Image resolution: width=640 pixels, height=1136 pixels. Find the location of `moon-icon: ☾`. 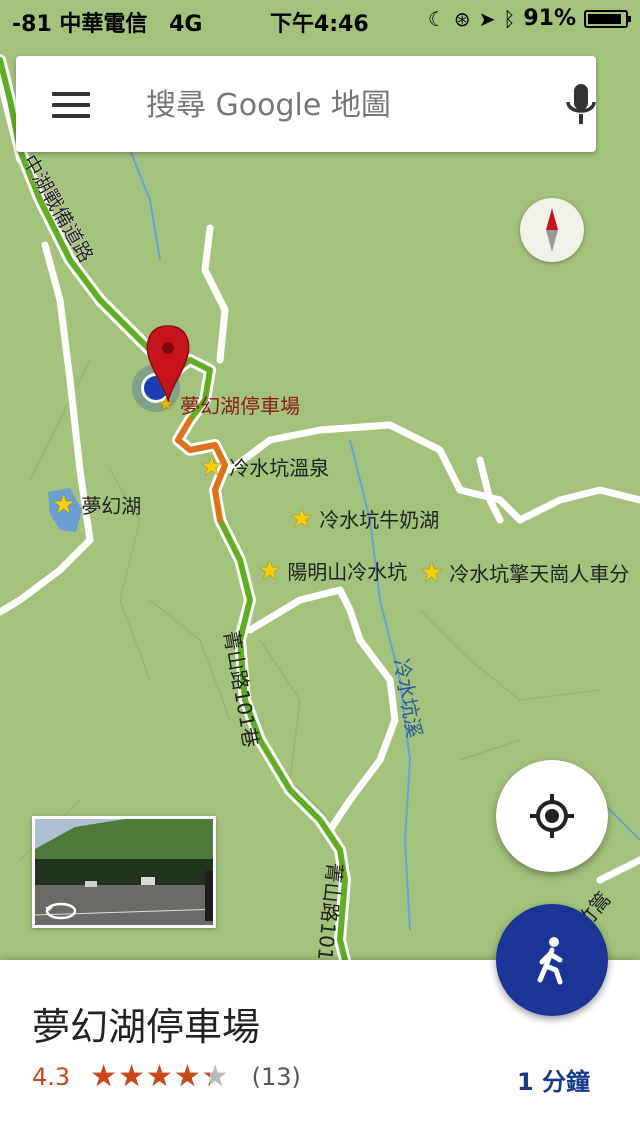

moon-icon: ☾ is located at coordinates (436, 18).